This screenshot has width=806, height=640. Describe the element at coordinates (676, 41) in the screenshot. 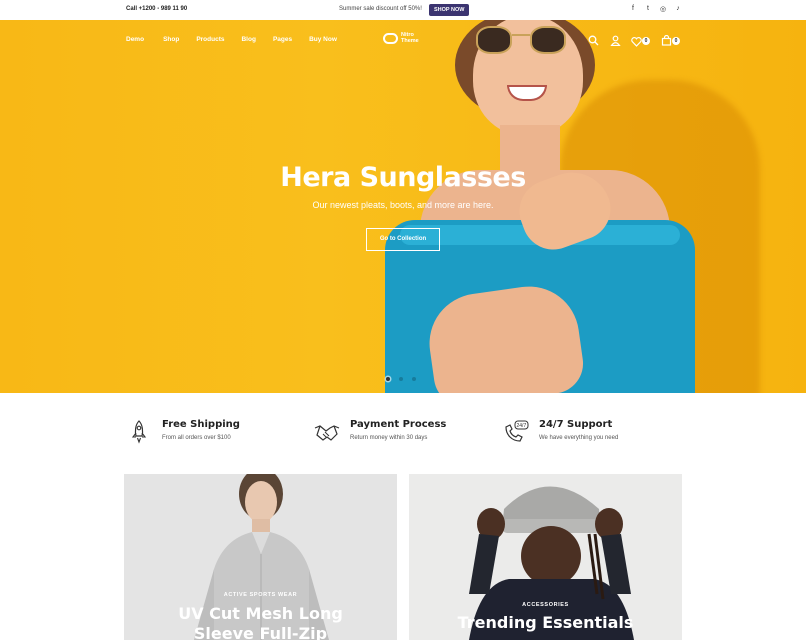

I see `cart-count-badge: 0` at that location.